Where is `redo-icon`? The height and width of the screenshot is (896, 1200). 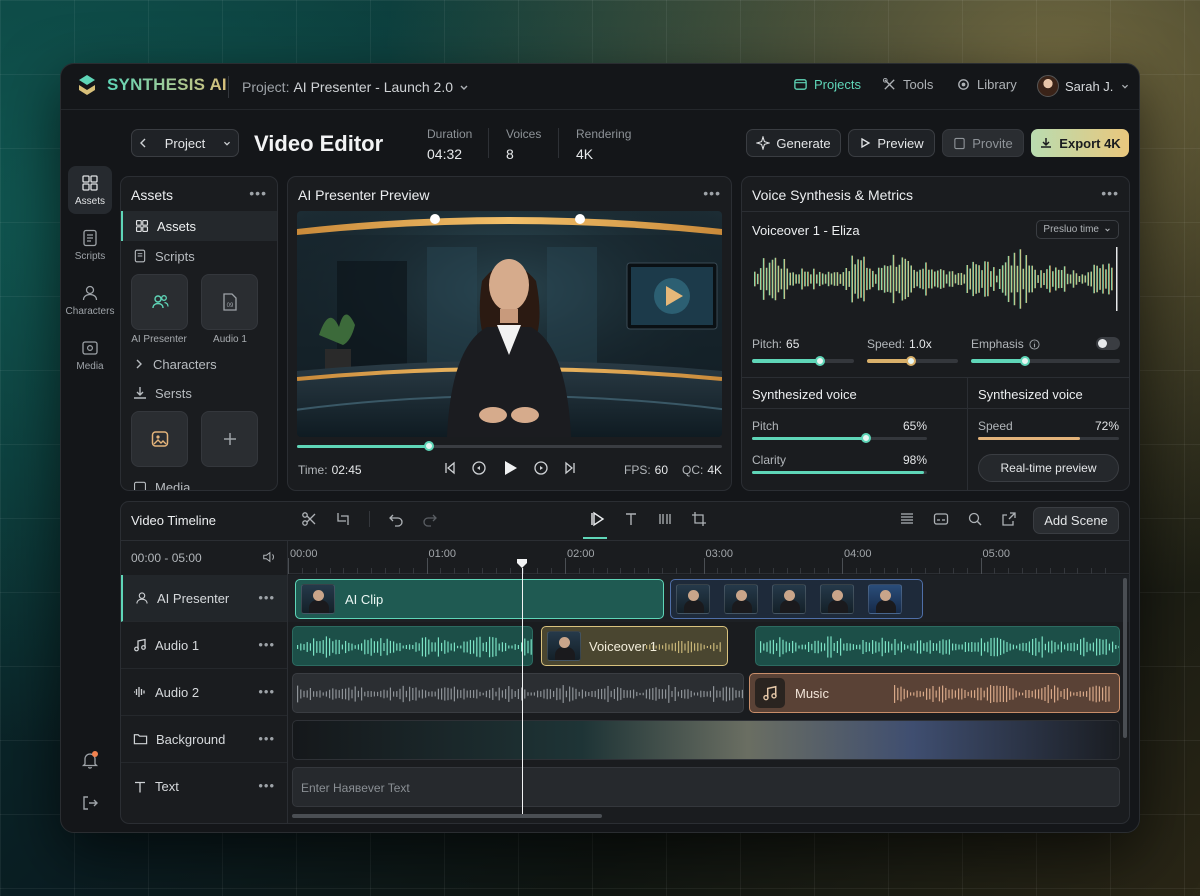
redo-icon is located at coordinates (430, 519).